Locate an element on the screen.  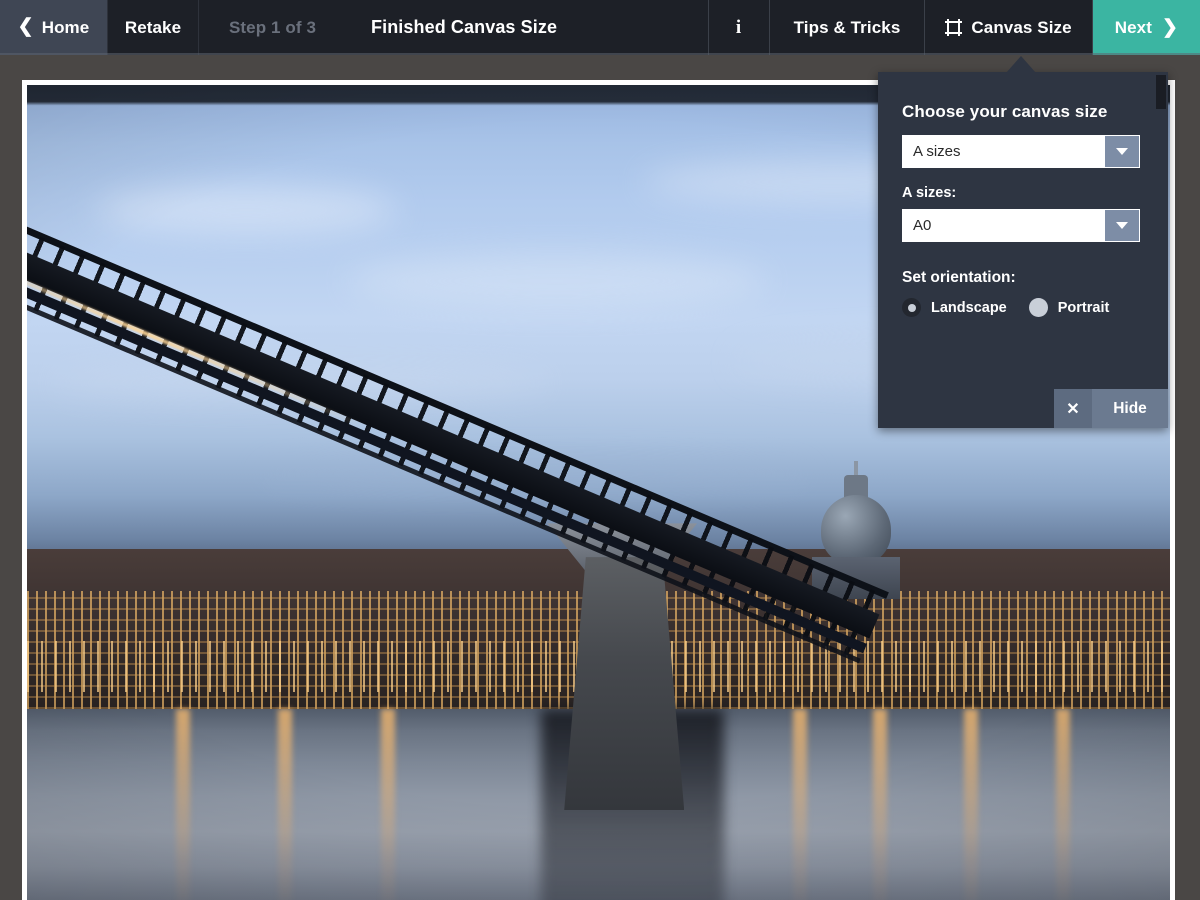
radio-portrait-label: Portrait is located at coordinates (1083, 307).